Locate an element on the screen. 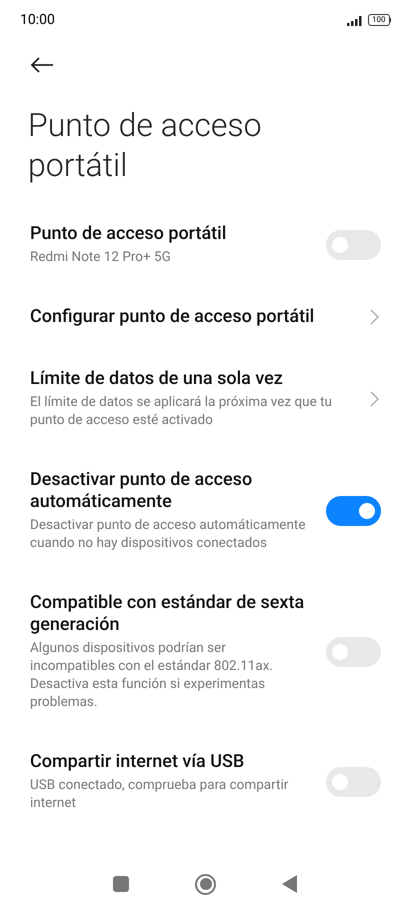 Image resolution: width=411 pixels, height=914 pixels. setting-title: Configurar punto de acceso portátil is located at coordinates (173, 317).